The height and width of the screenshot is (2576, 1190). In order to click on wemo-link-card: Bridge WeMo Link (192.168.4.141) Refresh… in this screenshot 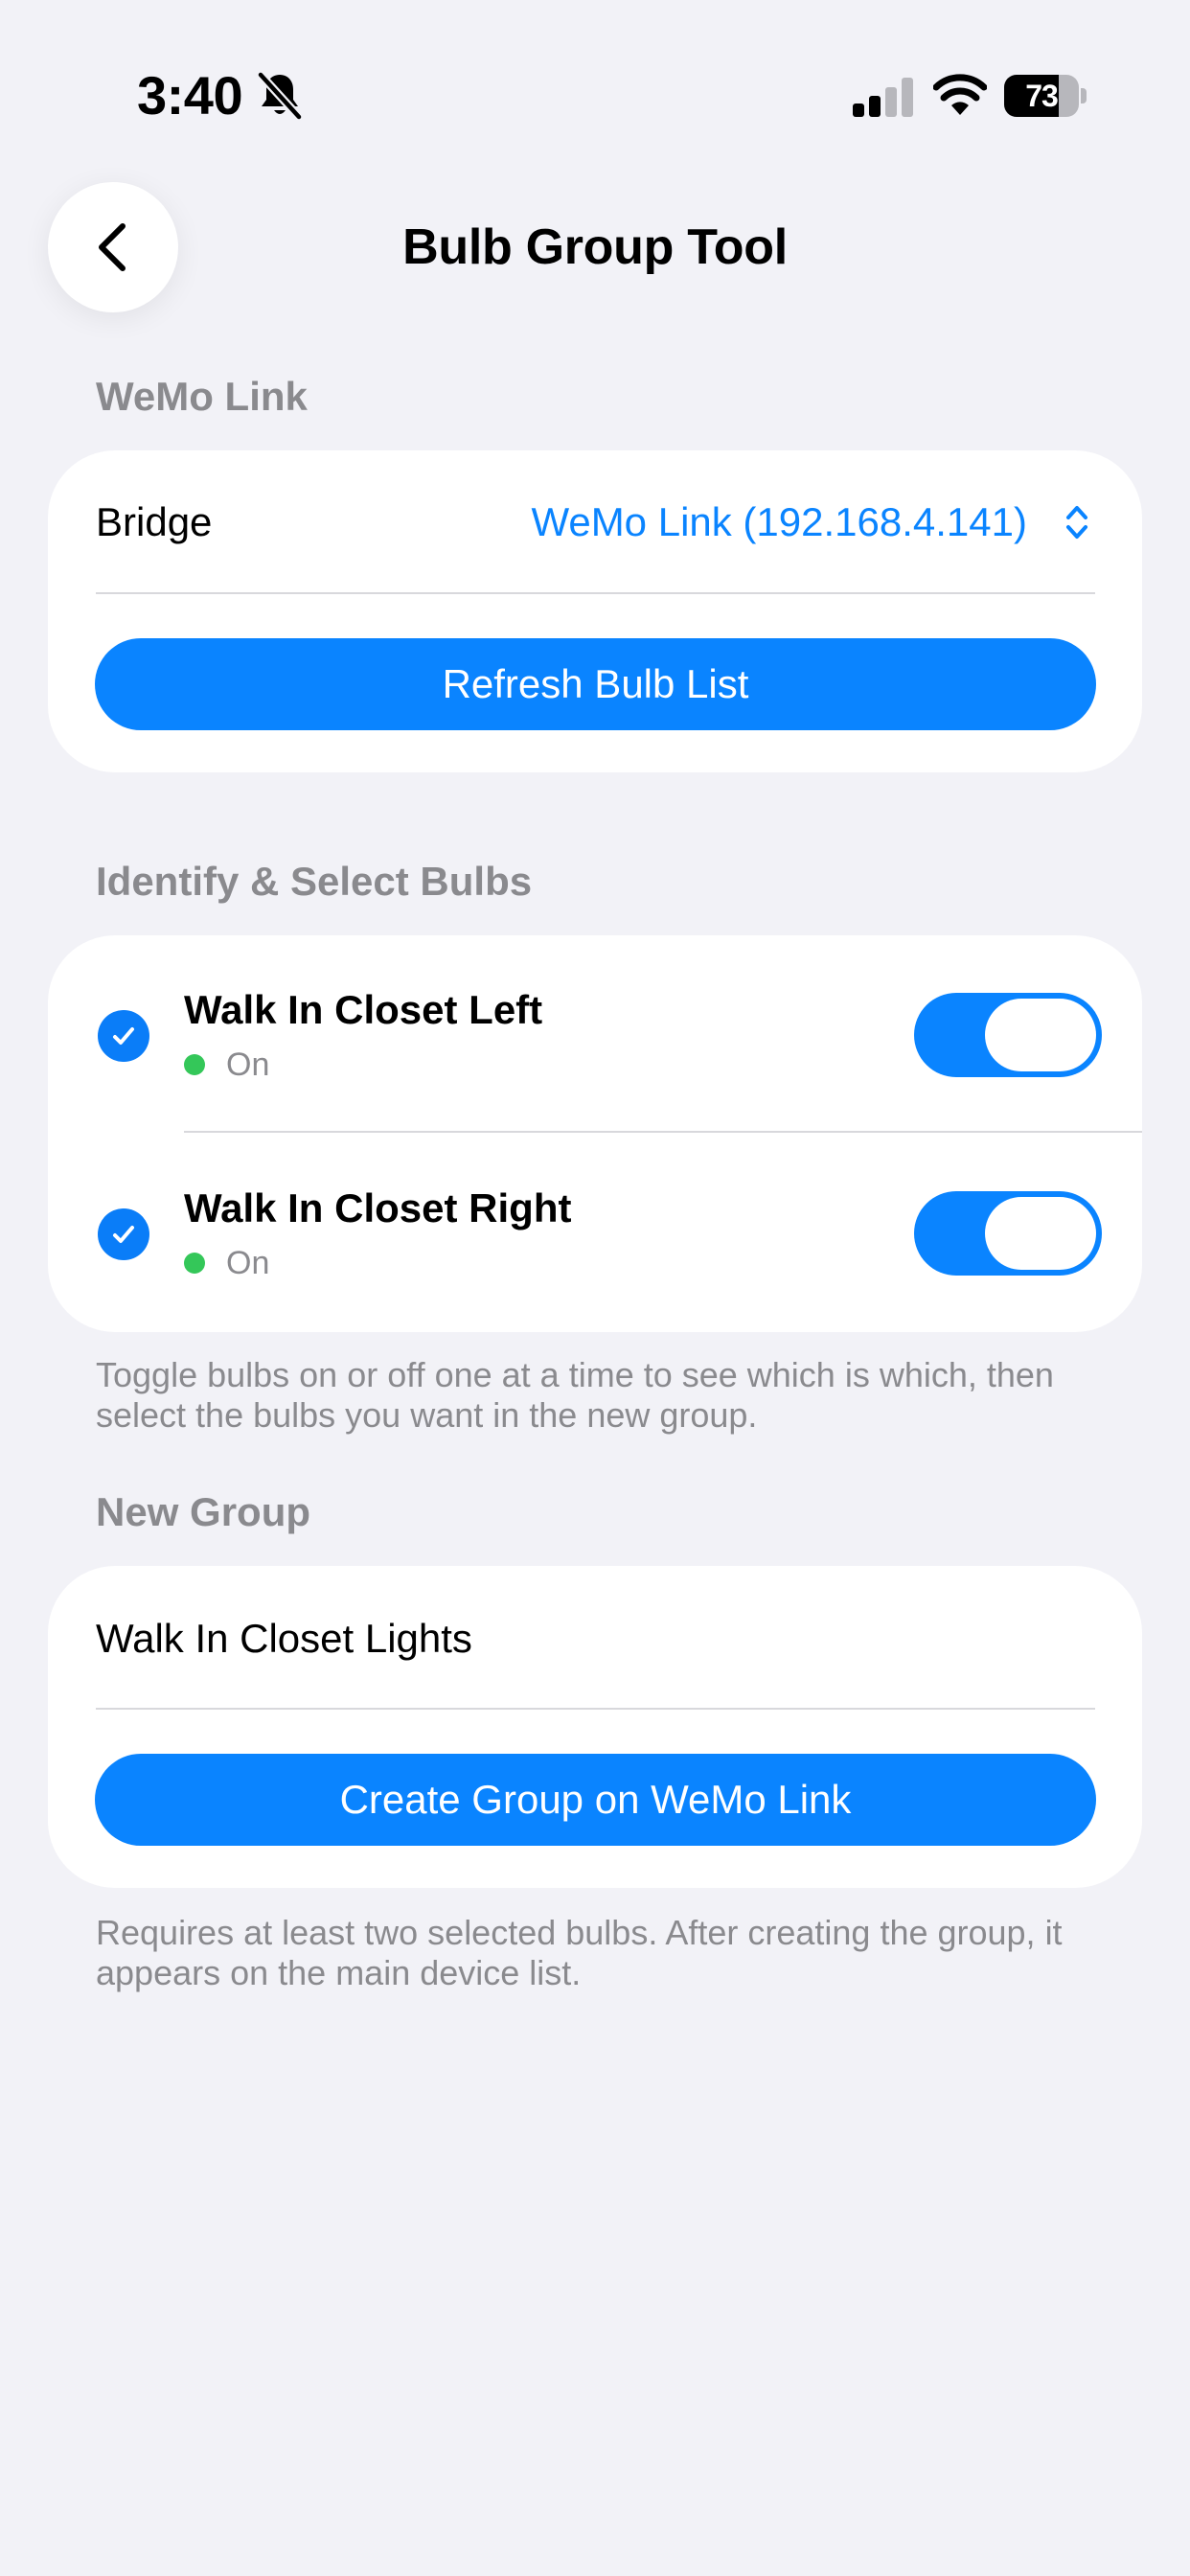, I will do `click(595, 611)`.